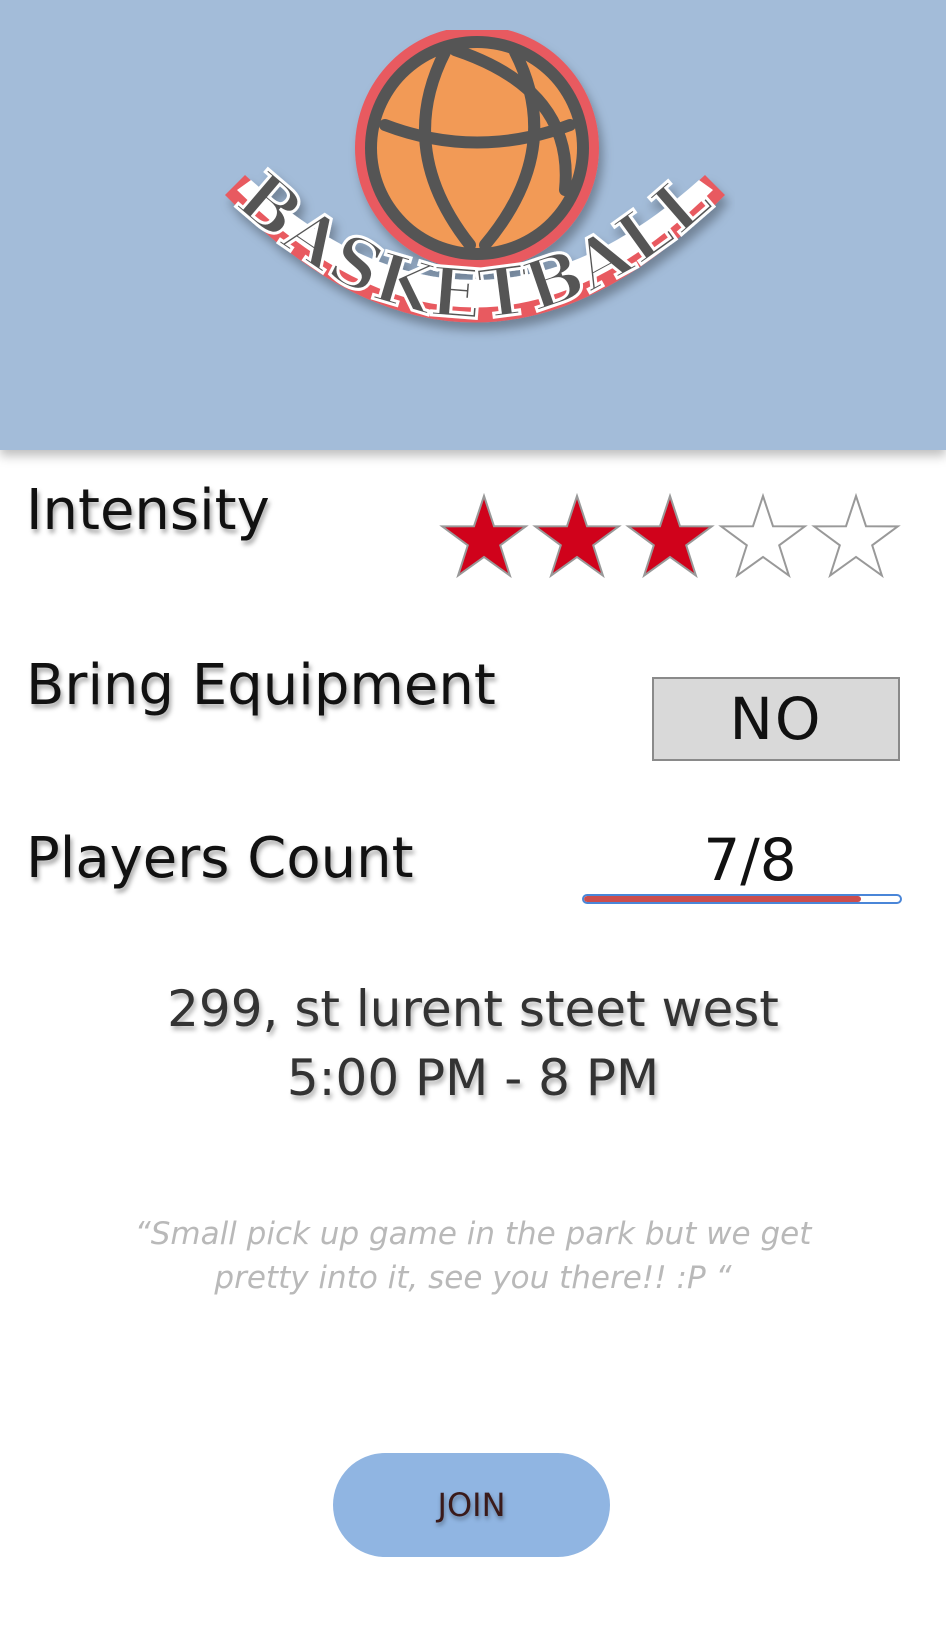 This screenshot has height=1634, width=946. I want to click on join-button: JOIN, so click(471, 1505).